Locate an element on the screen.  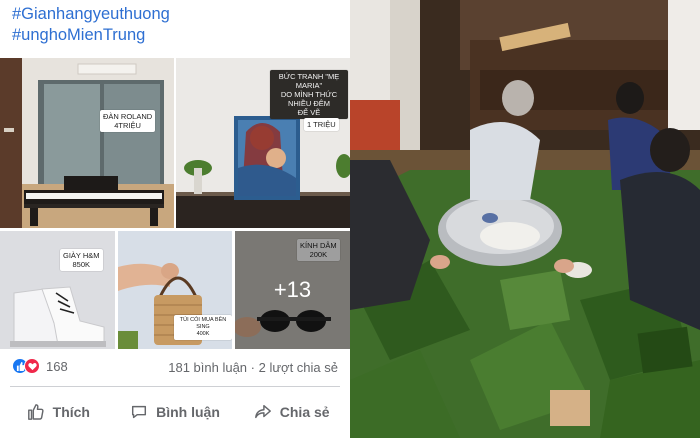
reactions-summary: 168 is located at coordinates (40, 366).